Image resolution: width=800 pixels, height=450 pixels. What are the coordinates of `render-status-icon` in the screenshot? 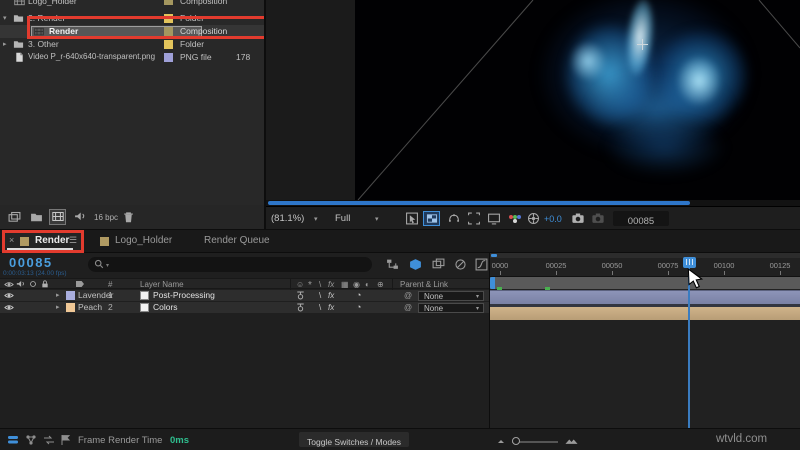 It's located at (13, 440).